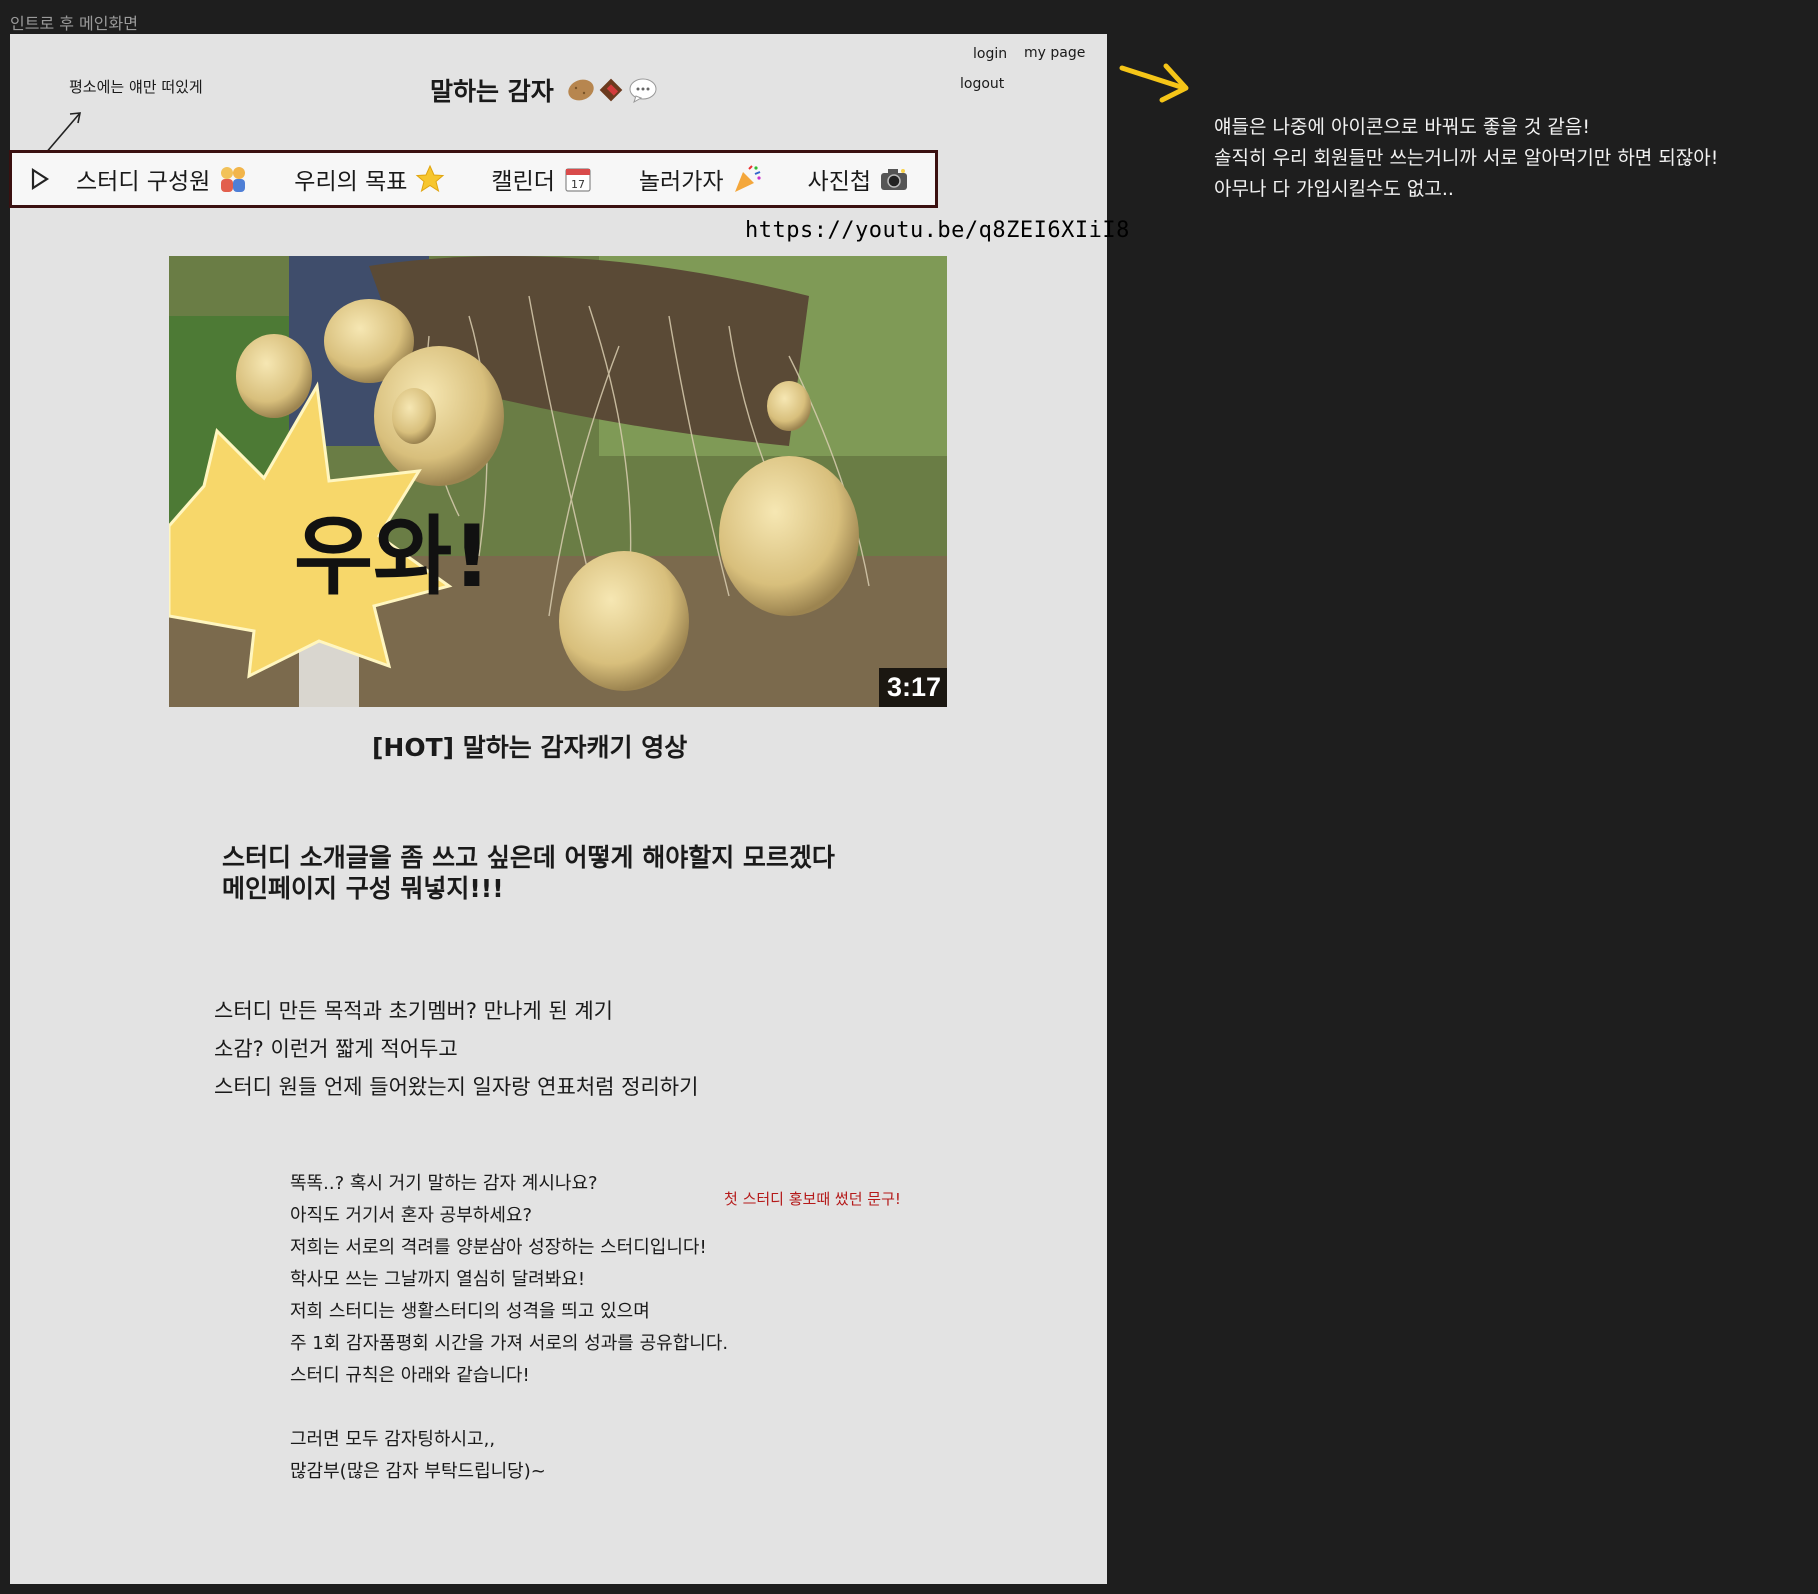 The width and height of the screenshot is (1818, 1594). I want to click on svg-text: 17, so click(578, 184).